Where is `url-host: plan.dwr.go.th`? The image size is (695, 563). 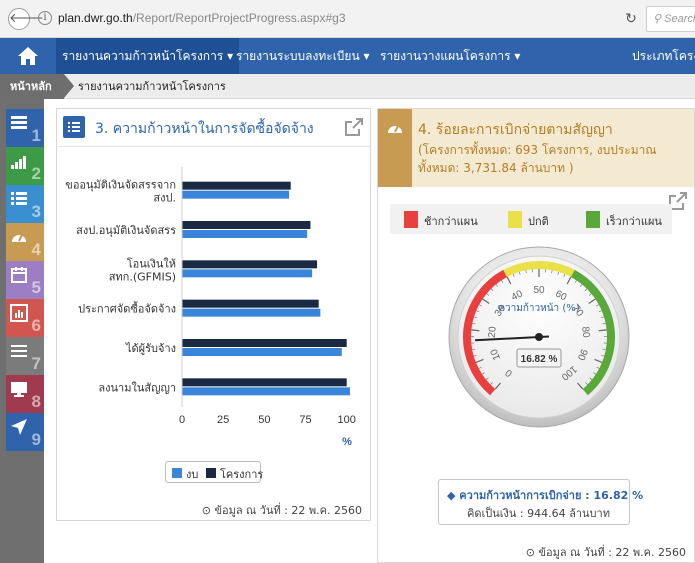 url-host: plan.dwr.go.th is located at coordinates (95, 18).